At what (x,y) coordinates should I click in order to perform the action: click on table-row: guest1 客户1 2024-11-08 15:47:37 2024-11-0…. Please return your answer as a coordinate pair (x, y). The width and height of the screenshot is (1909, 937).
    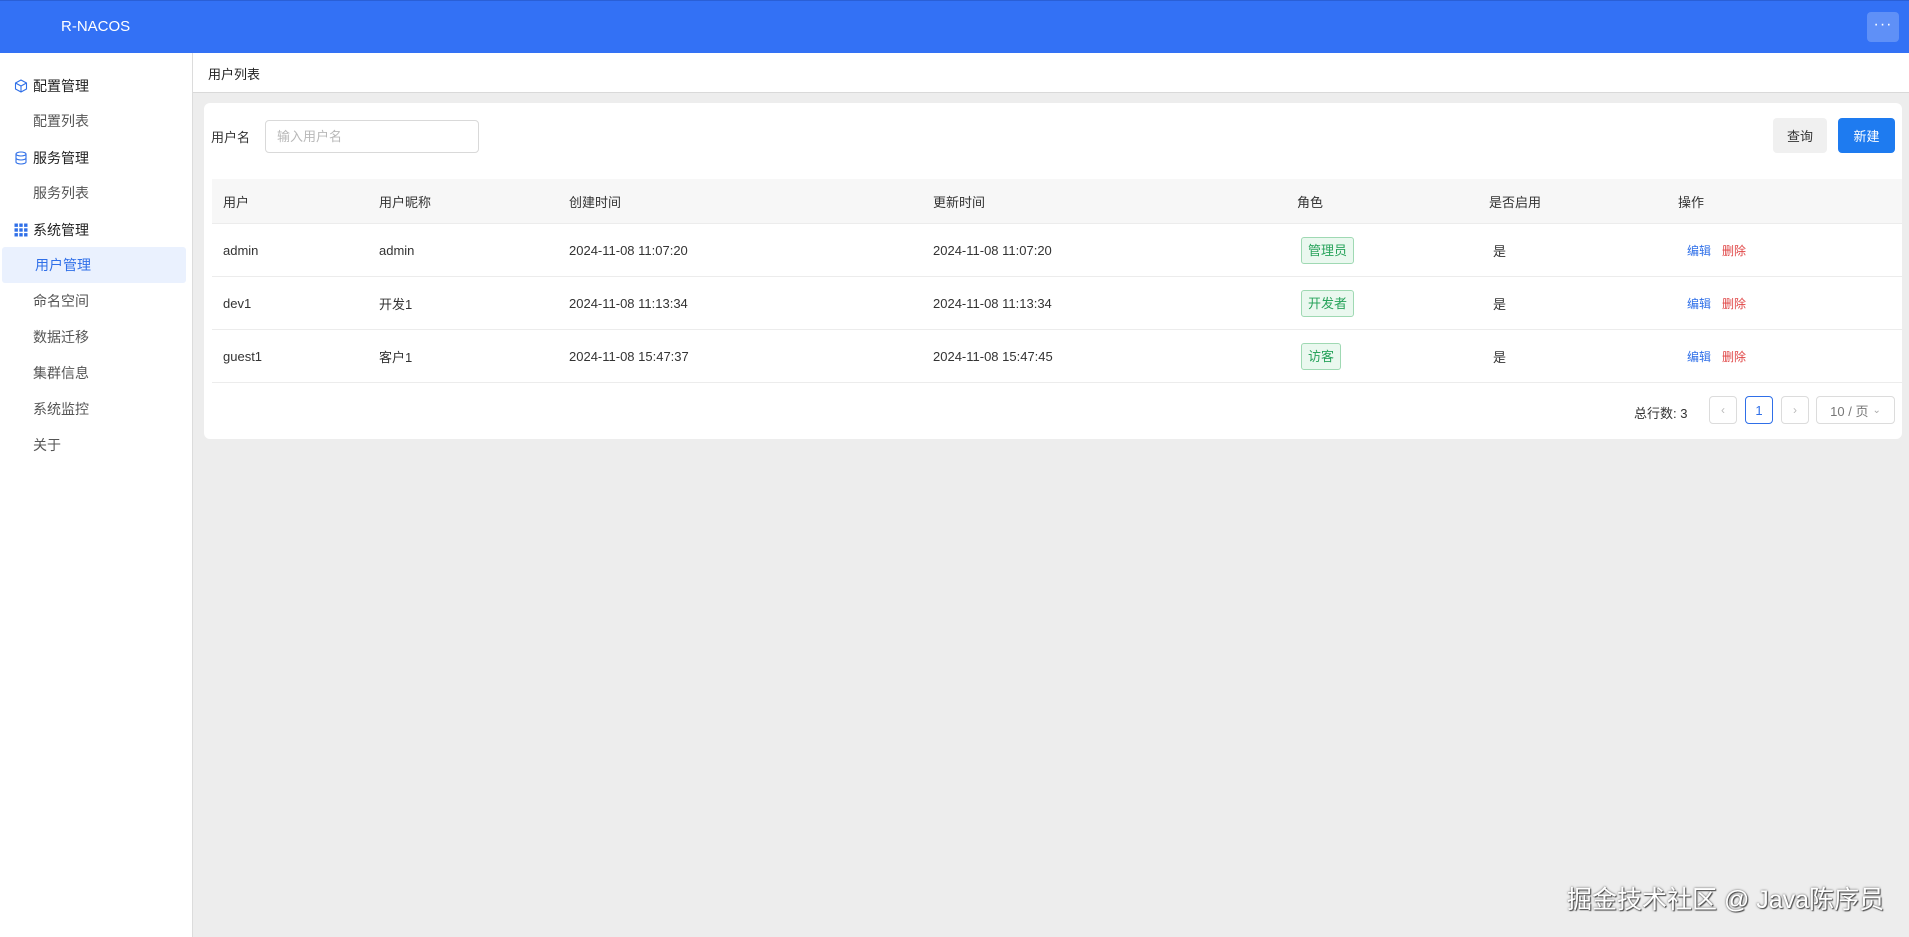
    Looking at the image, I should click on (1057, 356).